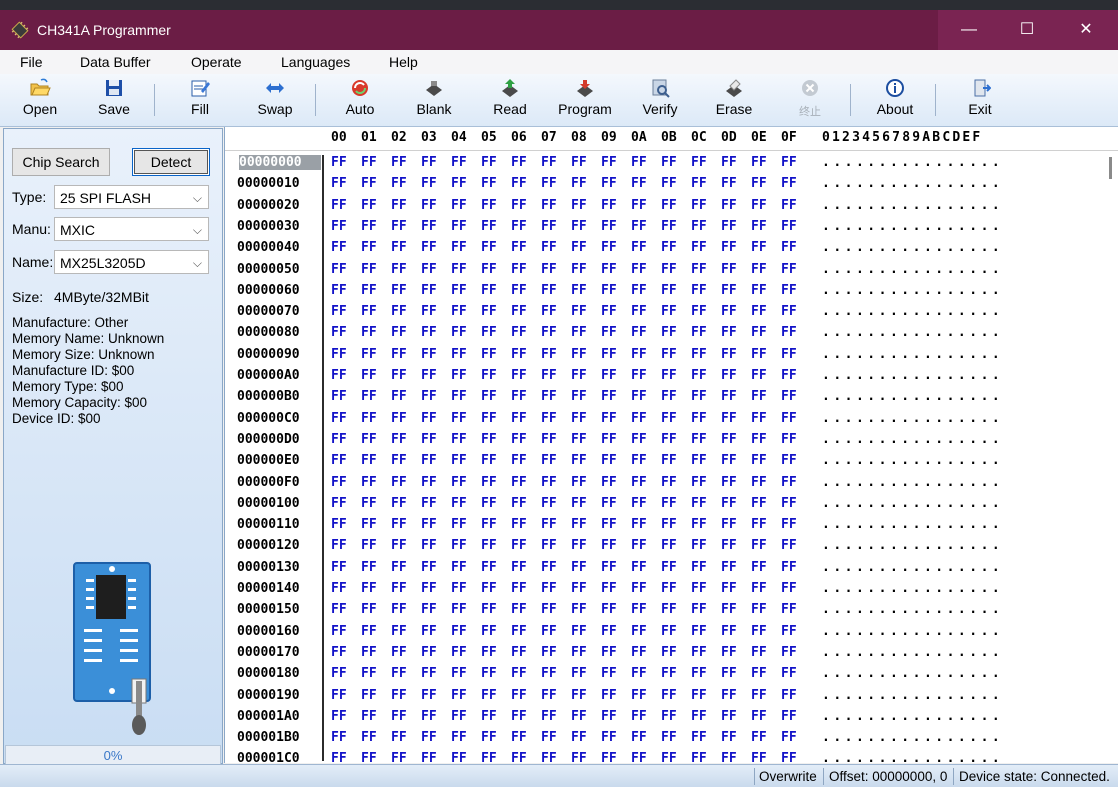  Describe the element at coordinates (275, 100) in the screenshot. I see `swap-button: Swap` at that location.